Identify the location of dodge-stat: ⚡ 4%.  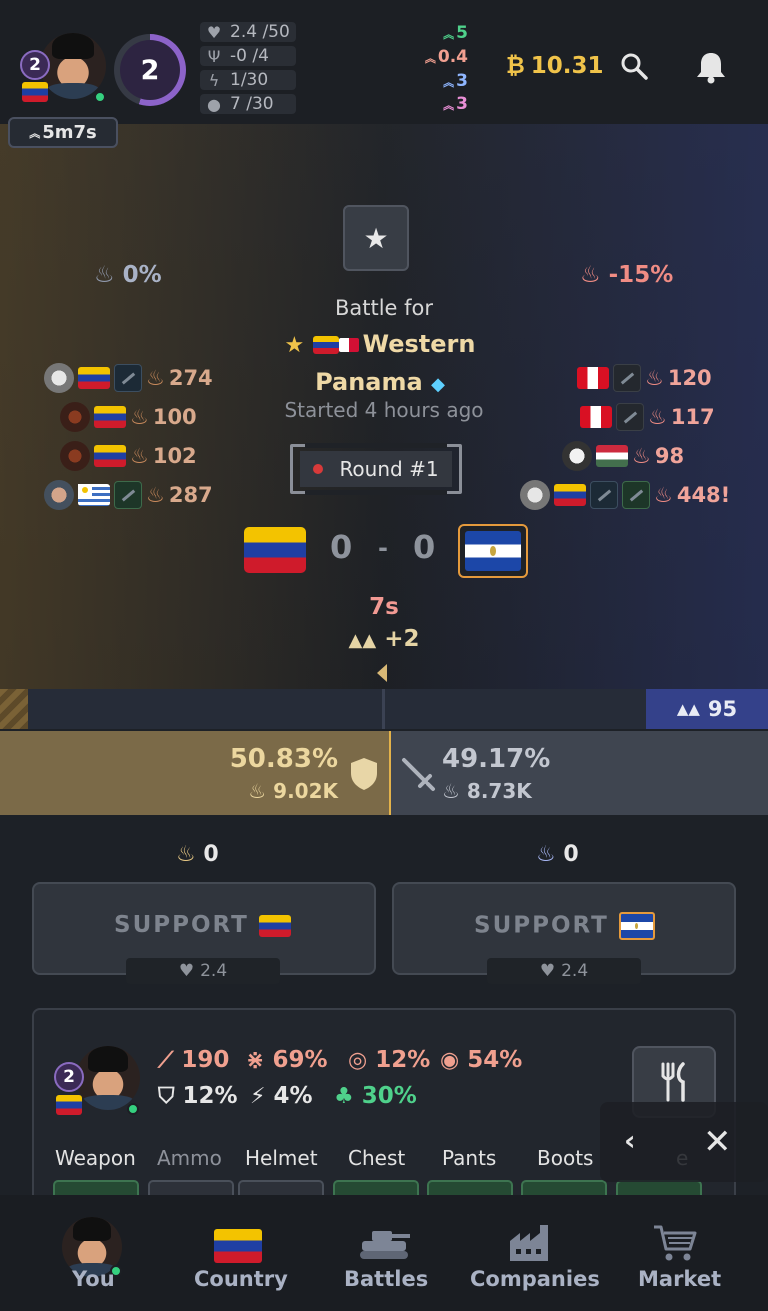
(281, 1096).